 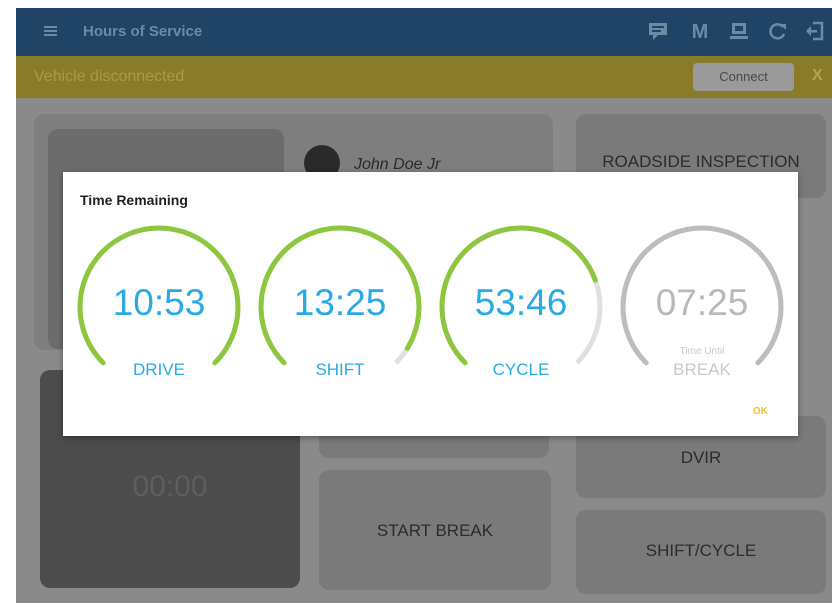 What do you see at coordinates (817, 76) in the screenshot?
I see `close-banner-button: X` at bounding box center [817, 76].